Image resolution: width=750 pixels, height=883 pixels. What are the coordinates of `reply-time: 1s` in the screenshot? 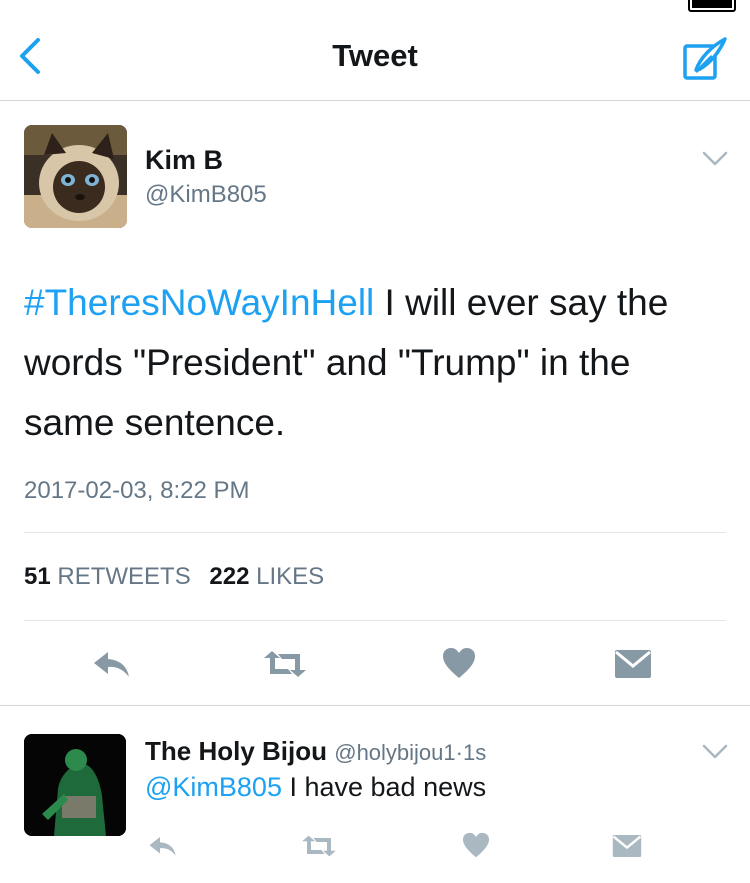 It's located at (474, 752).